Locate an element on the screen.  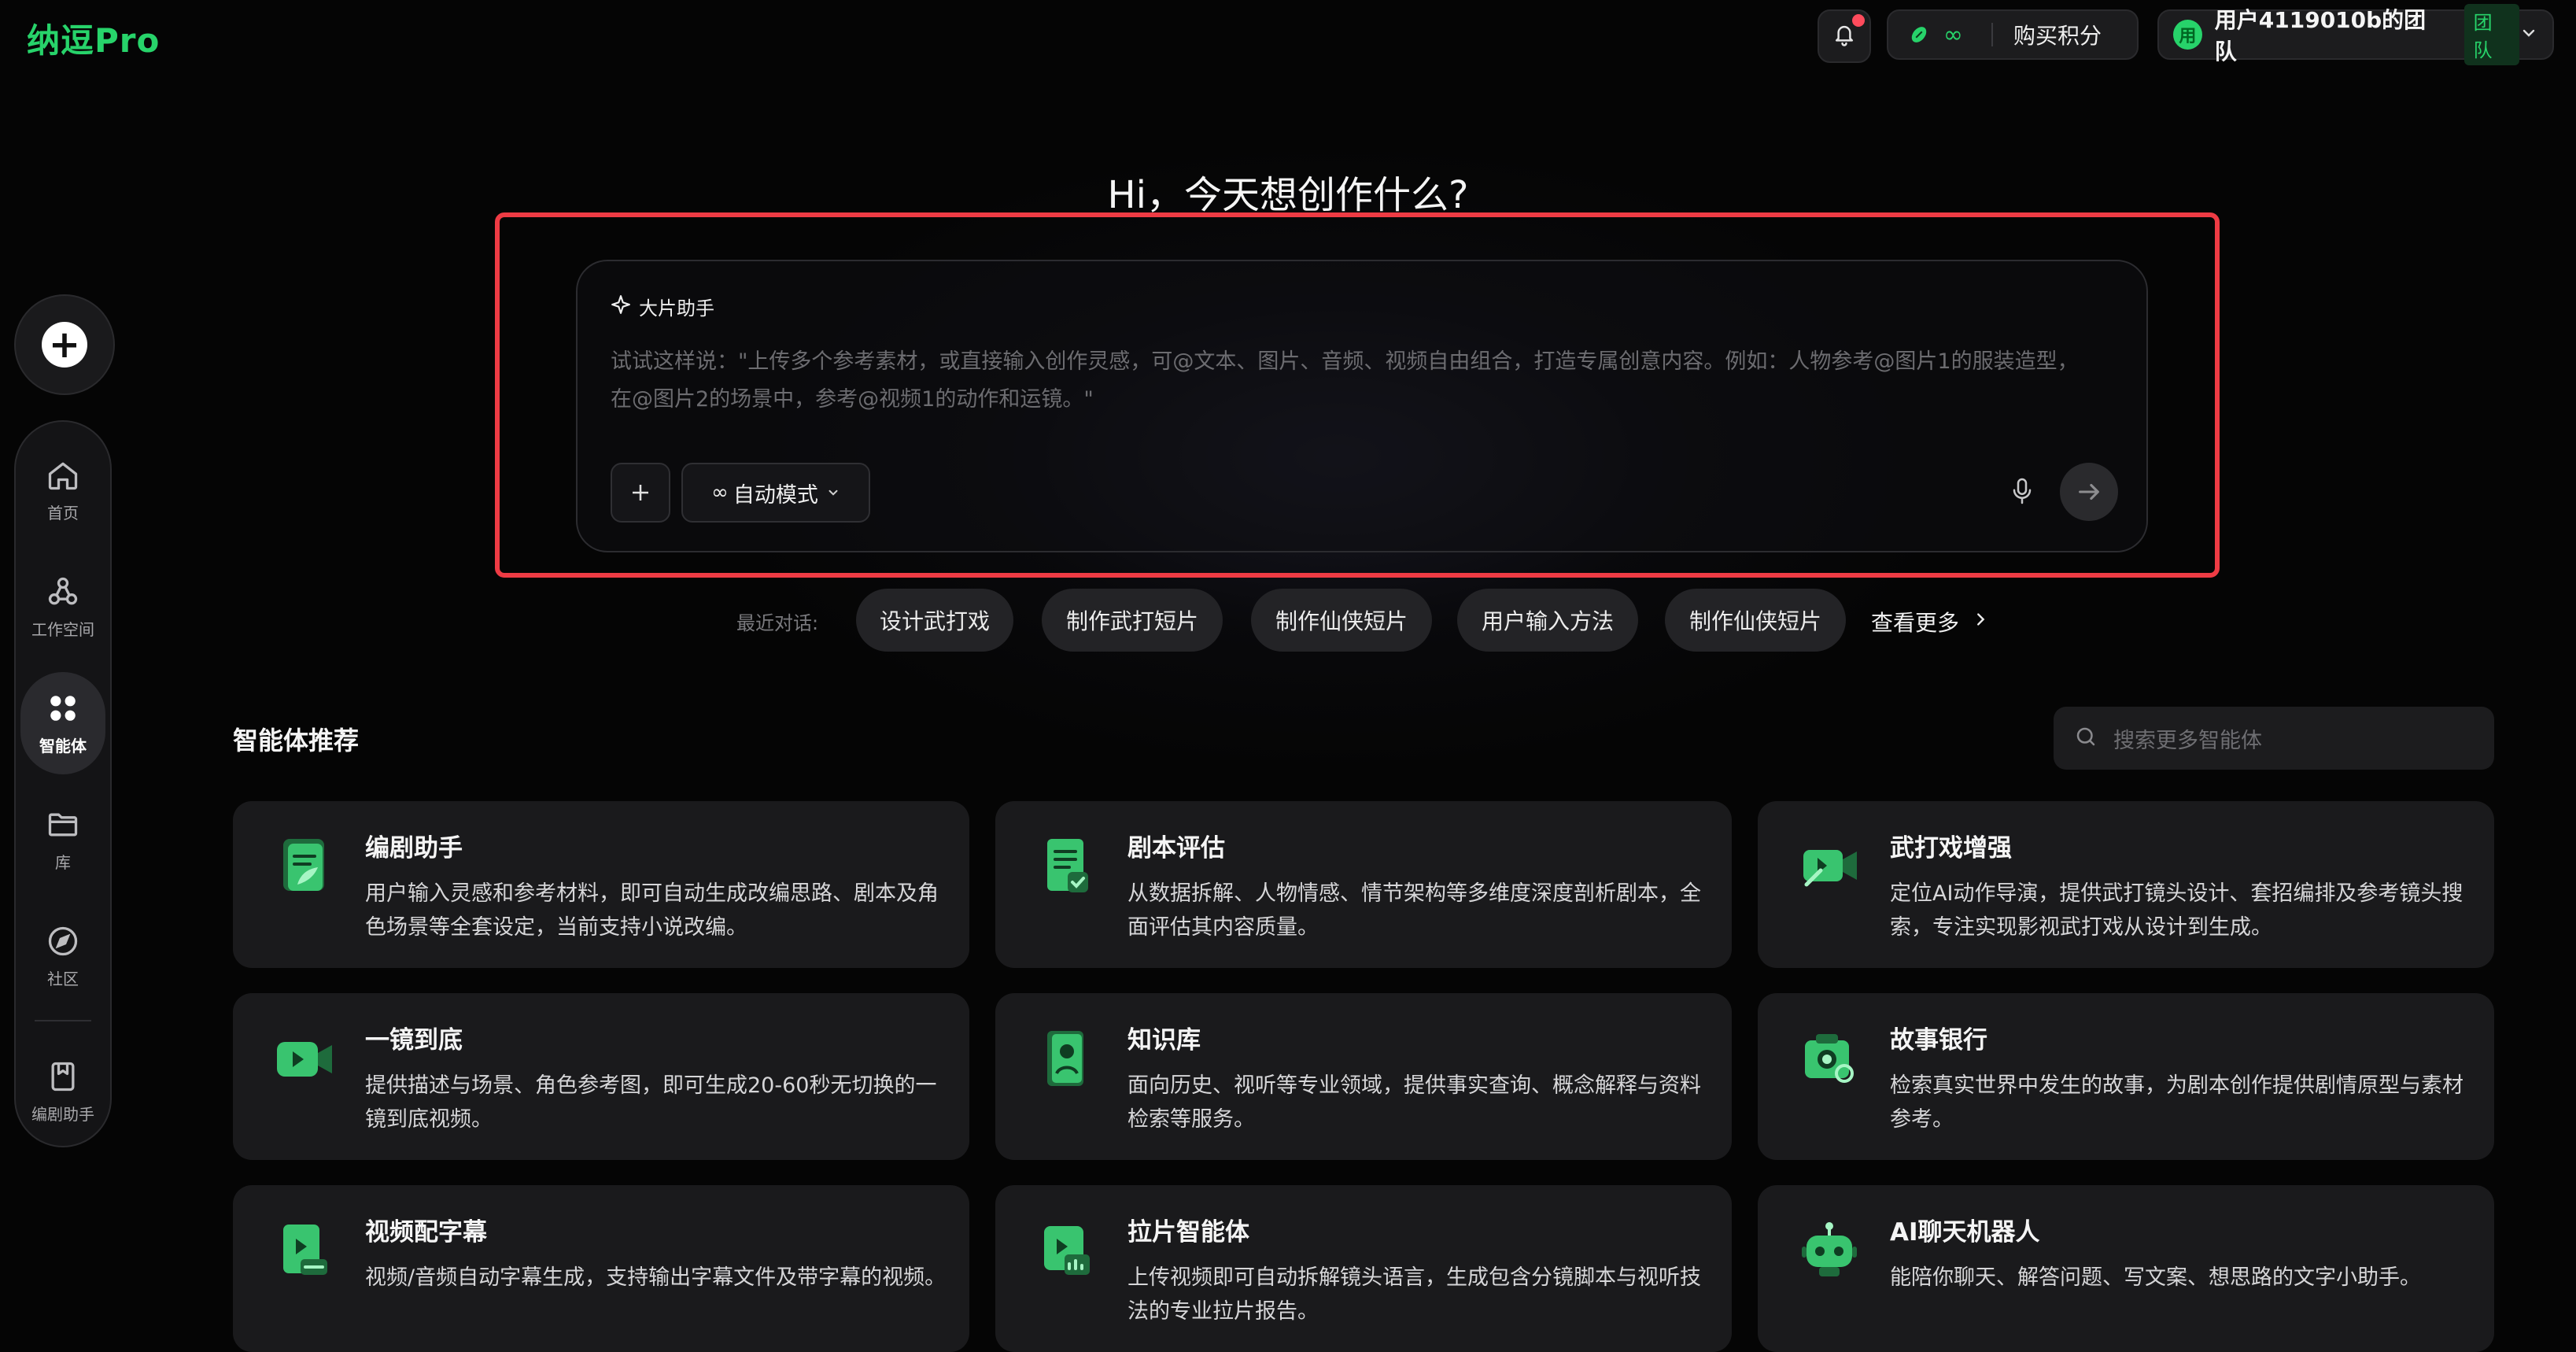
card-description: 面向历史、视听等专业领域，提供事实查询、概念解释与资料检索等服务。 is located at coordinates (1414, 1102).